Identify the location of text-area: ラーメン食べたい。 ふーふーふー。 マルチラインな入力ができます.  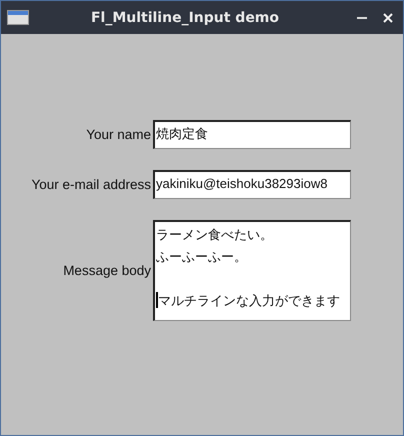
(252, 270).